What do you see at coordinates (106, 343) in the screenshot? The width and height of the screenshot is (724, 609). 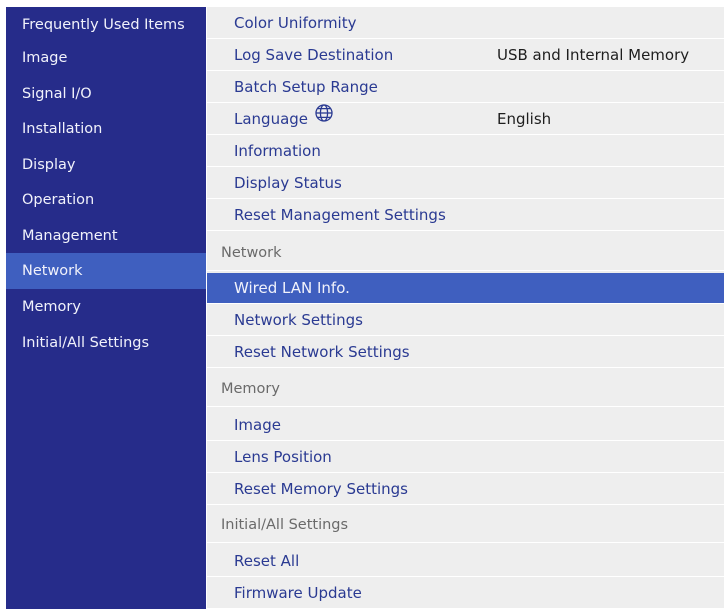 I see `sidebar-item-initial-all-settings: Initial/All Settings` at bounding box center [106, 343].